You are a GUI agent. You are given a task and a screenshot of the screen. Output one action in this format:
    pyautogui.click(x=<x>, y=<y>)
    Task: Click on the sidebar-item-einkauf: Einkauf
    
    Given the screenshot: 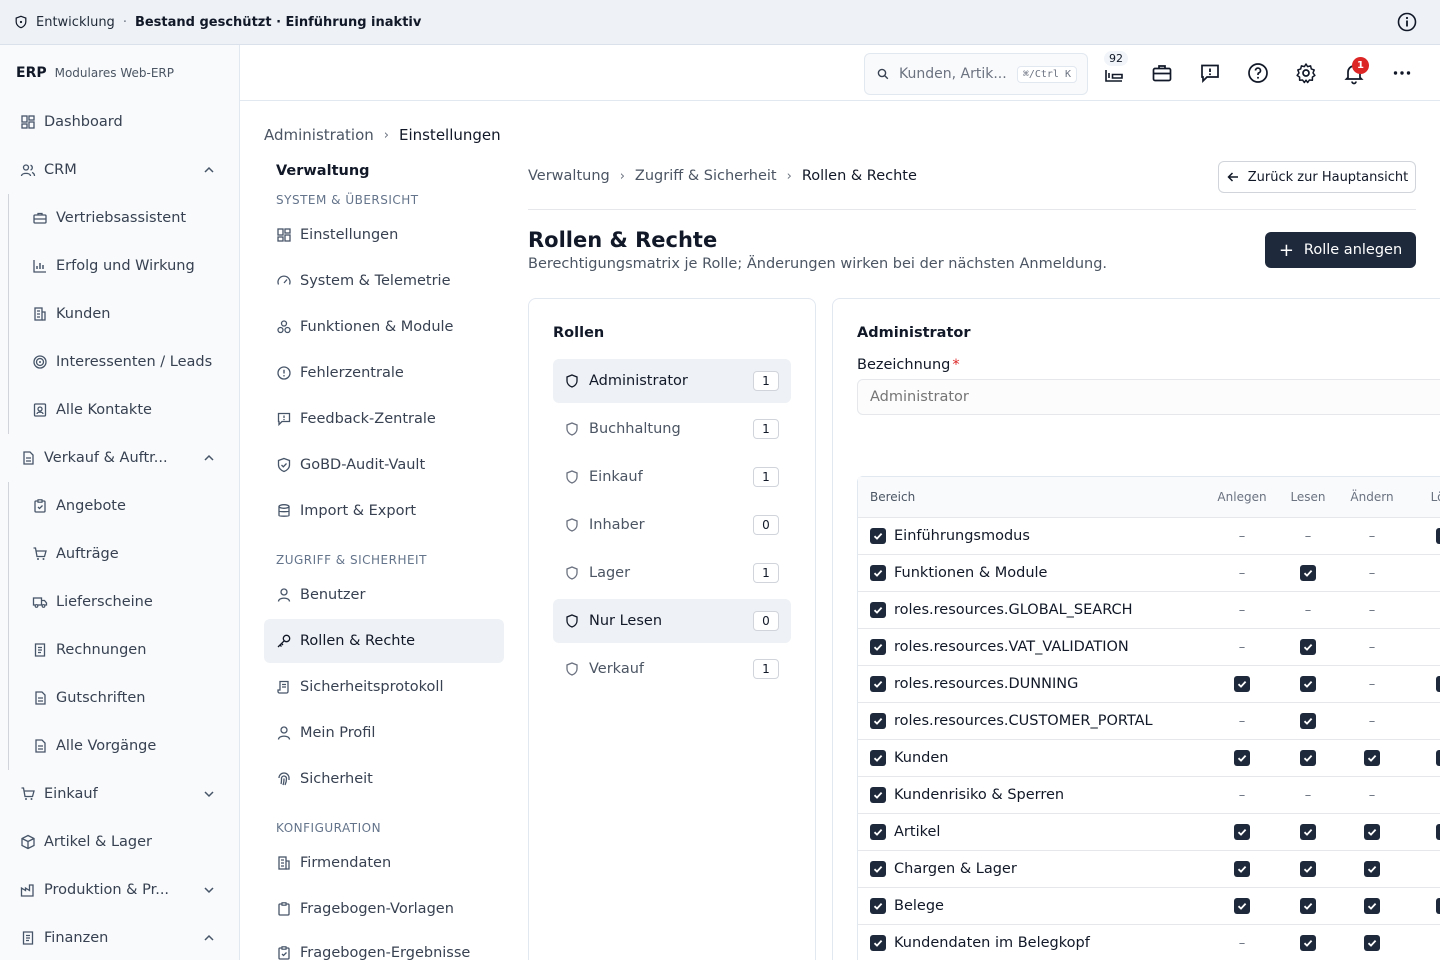 What is the action you would take?
    pyautogui.click(x=120, y=794)
    